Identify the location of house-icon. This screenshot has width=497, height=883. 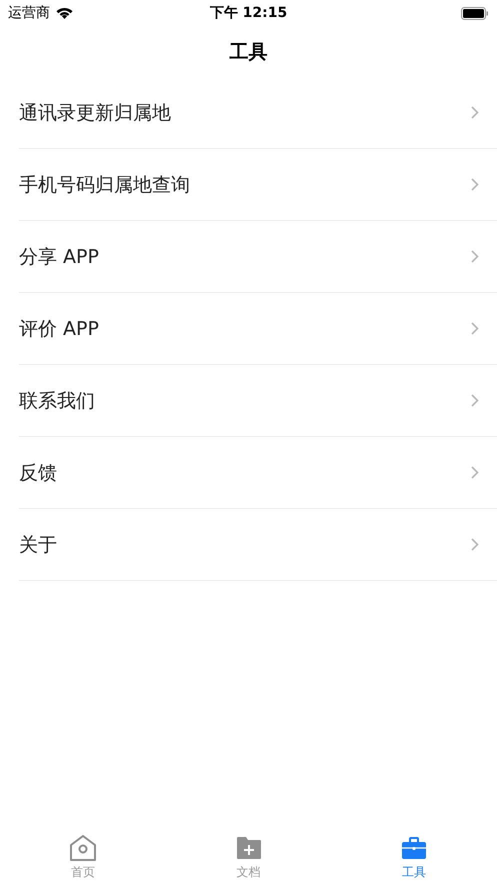
(82, 848).